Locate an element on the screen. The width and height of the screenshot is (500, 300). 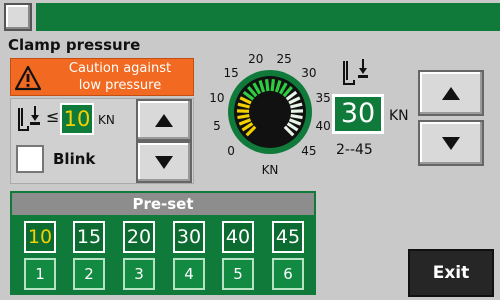
preset-value-button: 45 is located at coordinates (288, 237).